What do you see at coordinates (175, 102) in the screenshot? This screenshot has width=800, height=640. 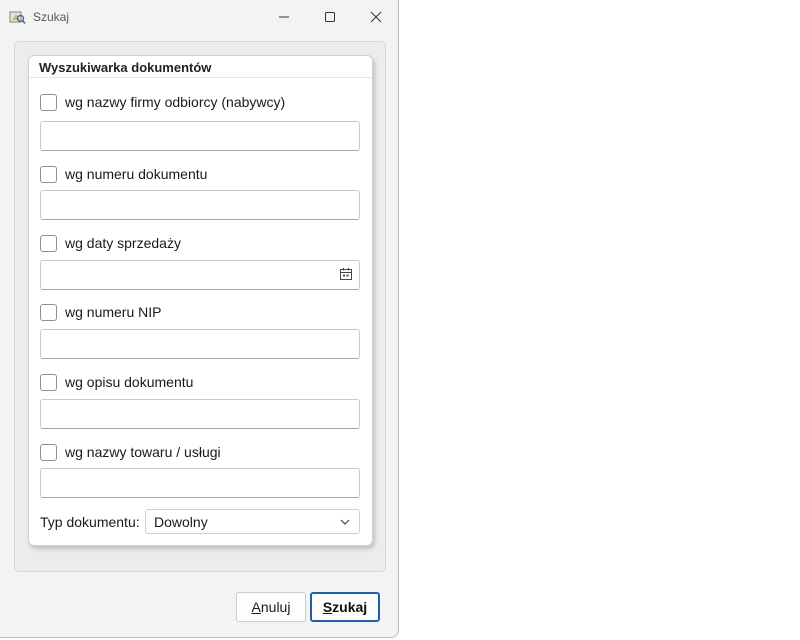 I see `checkbox-label: wg nazwy firmy odbiorcy (nabywcy)` at bounding box center [175, 102].